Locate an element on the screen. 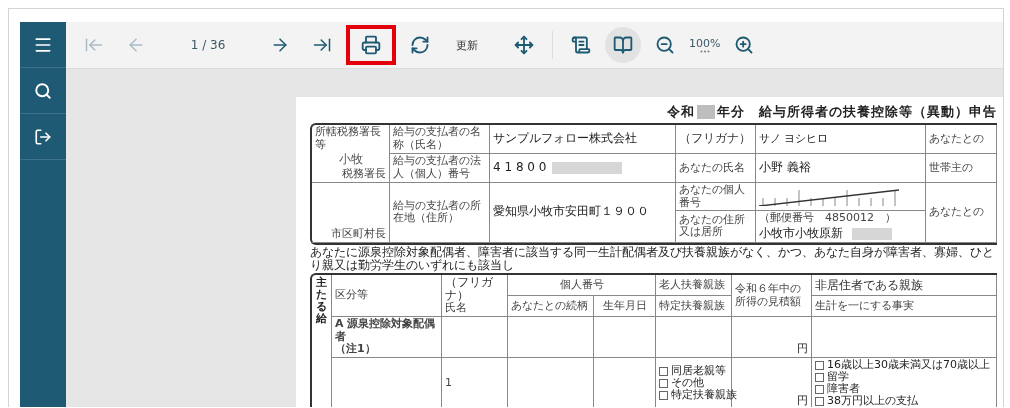 The image size is (1010, 408). row-label: A 源泉控除対象配偶者 is located at coordinates (386, 330).